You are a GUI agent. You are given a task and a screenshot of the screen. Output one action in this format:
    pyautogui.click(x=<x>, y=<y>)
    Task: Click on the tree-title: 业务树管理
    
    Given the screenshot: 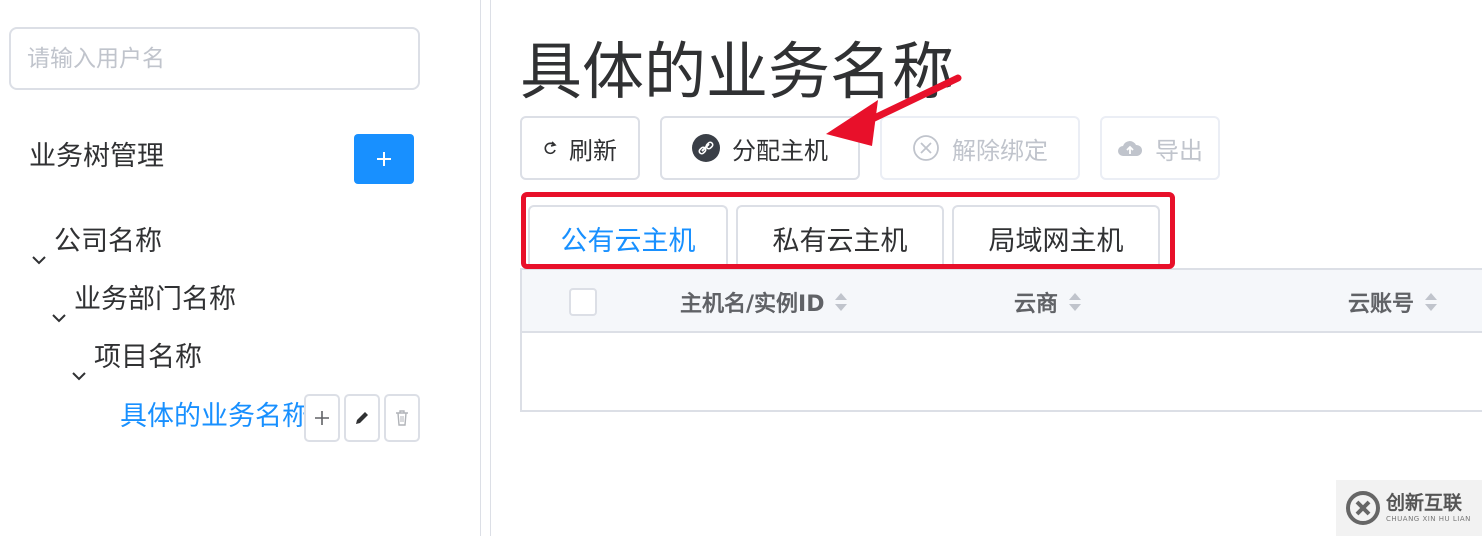 What is the action you would take?
    pyautogui.click(x=96, y=156)
    